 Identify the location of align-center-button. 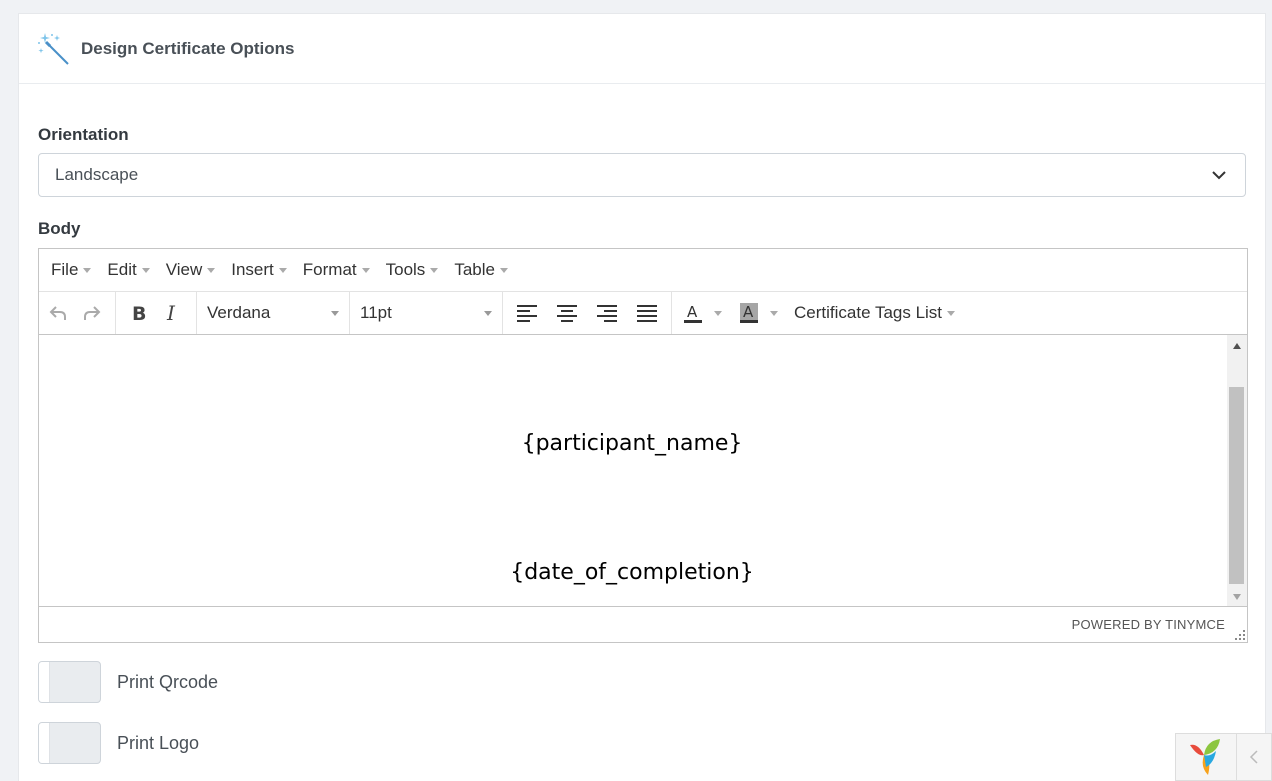
(567, 313).